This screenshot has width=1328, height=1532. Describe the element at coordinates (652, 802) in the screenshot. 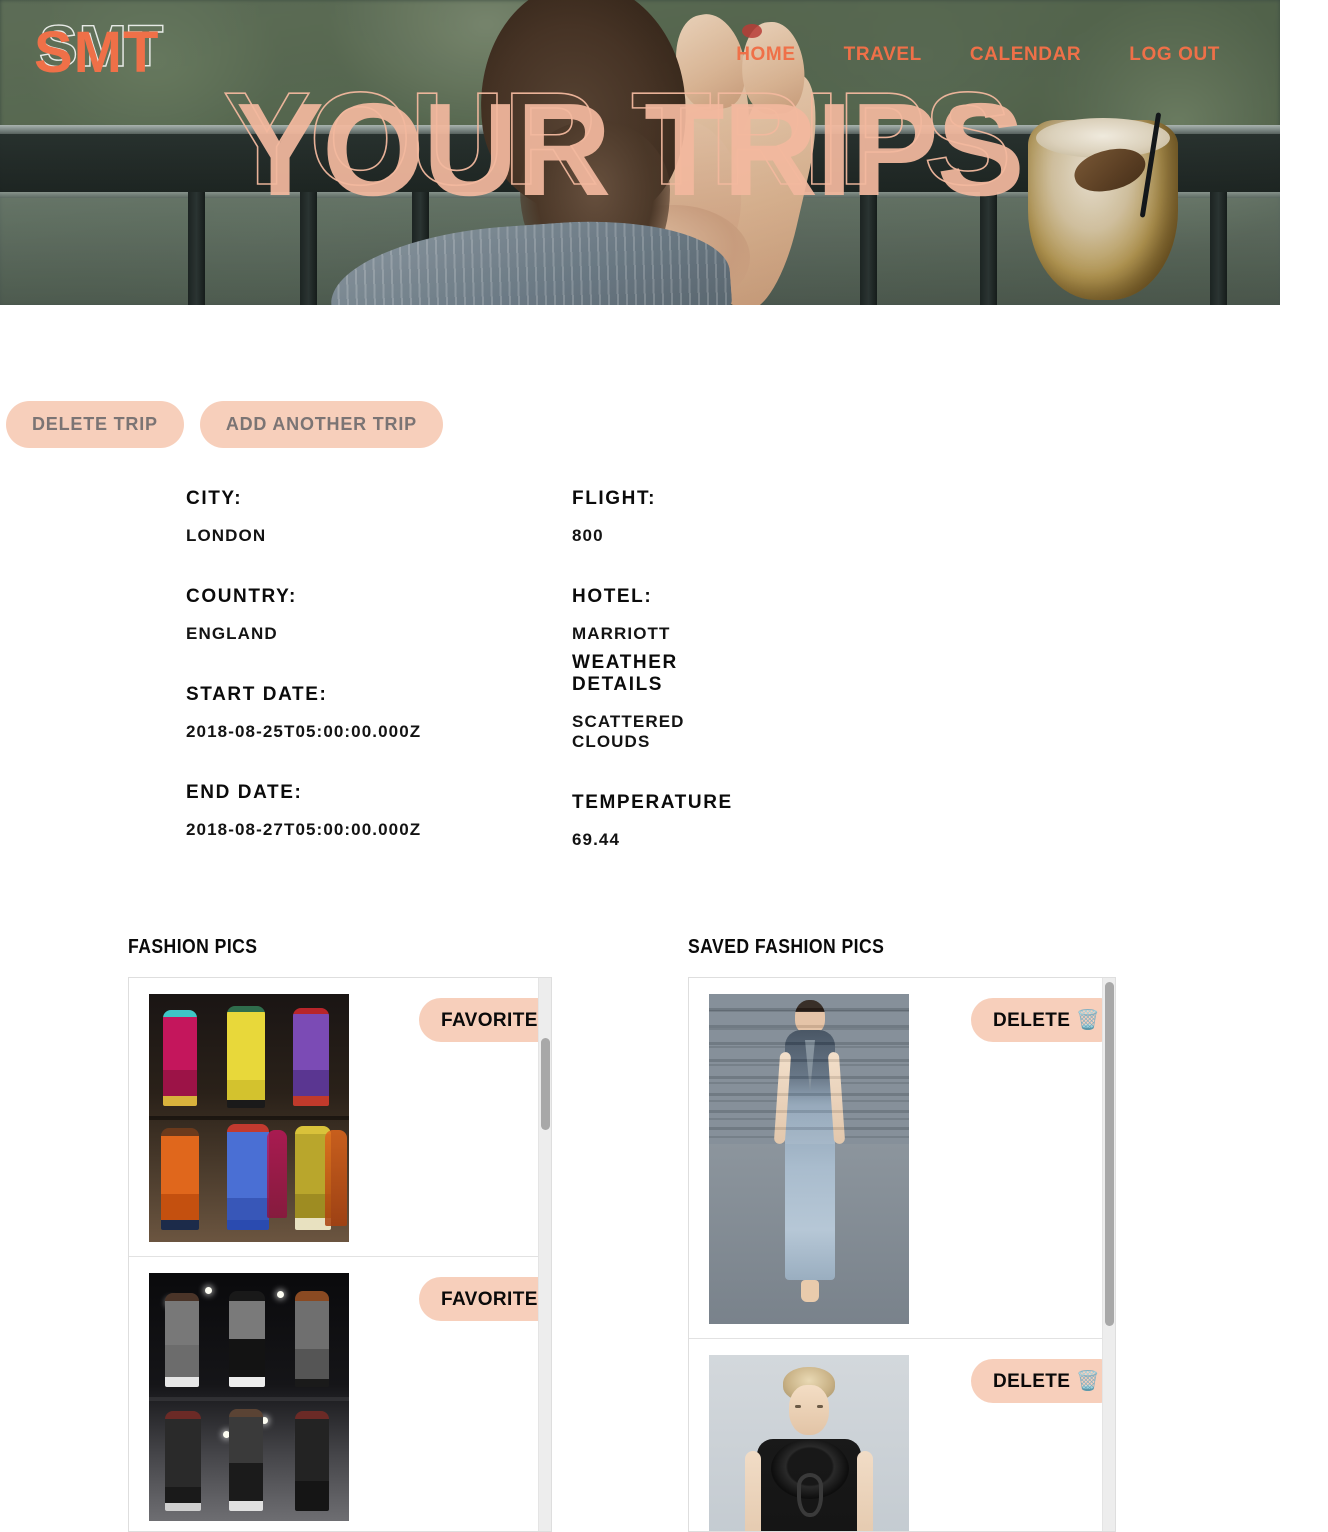

I see `temperature-label: TEMPERATURE` at that location.